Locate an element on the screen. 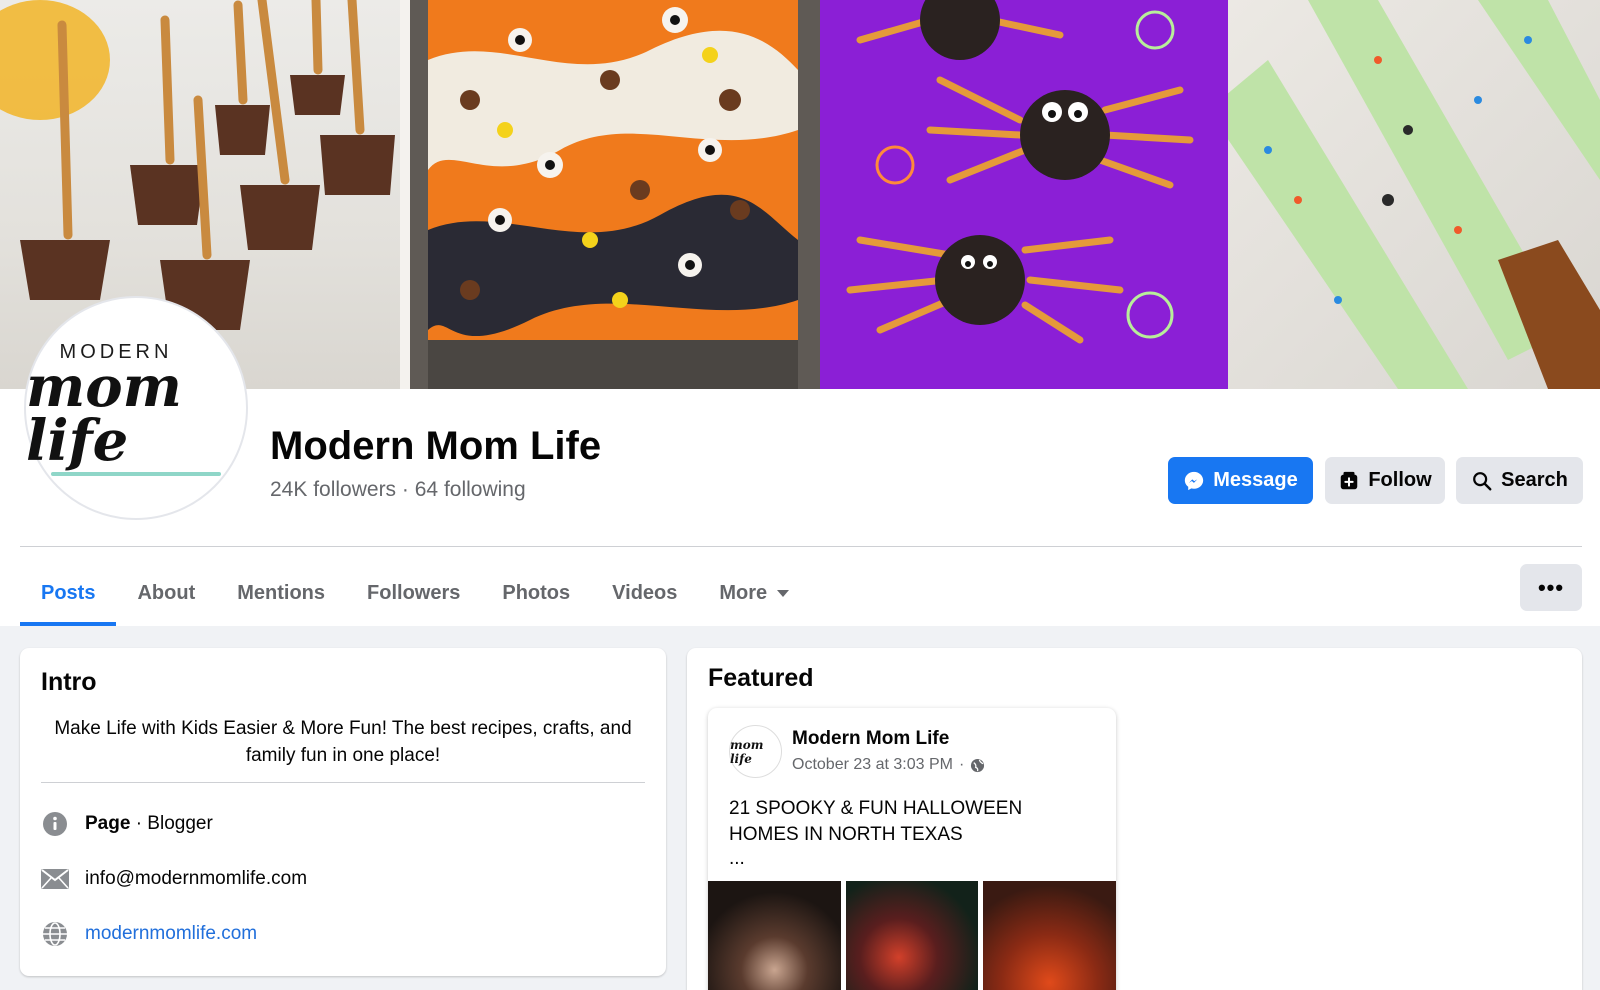 The height and width of the screenshot is (990, 1600). cover-tile-oreo-spiders is located at coordinates (1024, 194).